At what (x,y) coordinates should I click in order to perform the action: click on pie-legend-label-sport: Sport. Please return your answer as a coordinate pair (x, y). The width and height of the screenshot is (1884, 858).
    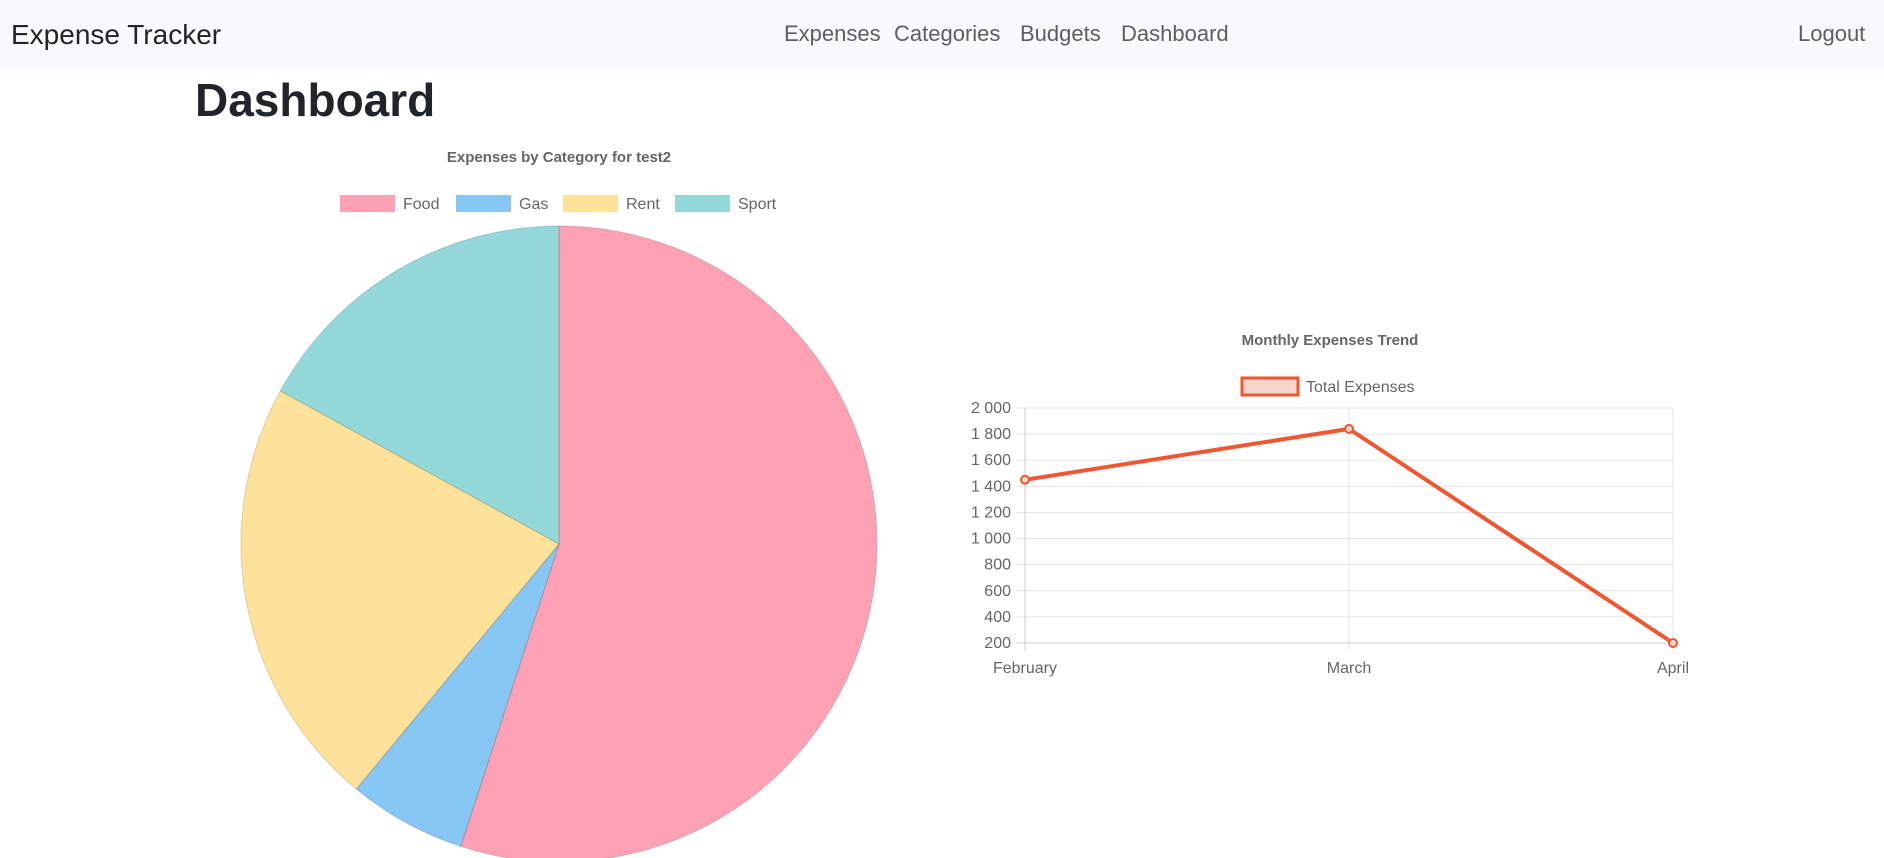
    Looking at the image, I should click on (757, 204).